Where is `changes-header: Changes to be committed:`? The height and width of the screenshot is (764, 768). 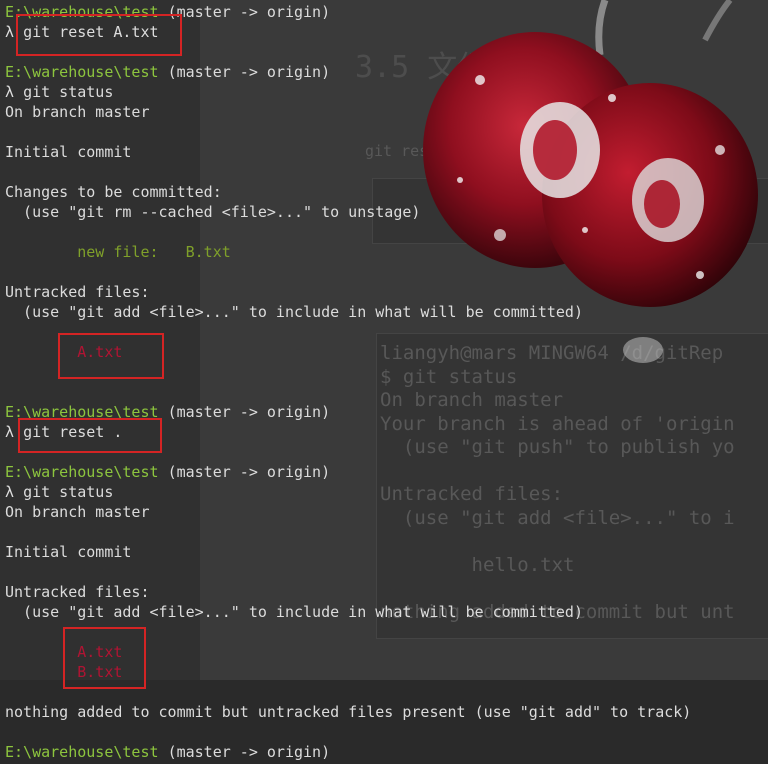
changes-header: Changes to be committed: is located at coordinates (113, 192).